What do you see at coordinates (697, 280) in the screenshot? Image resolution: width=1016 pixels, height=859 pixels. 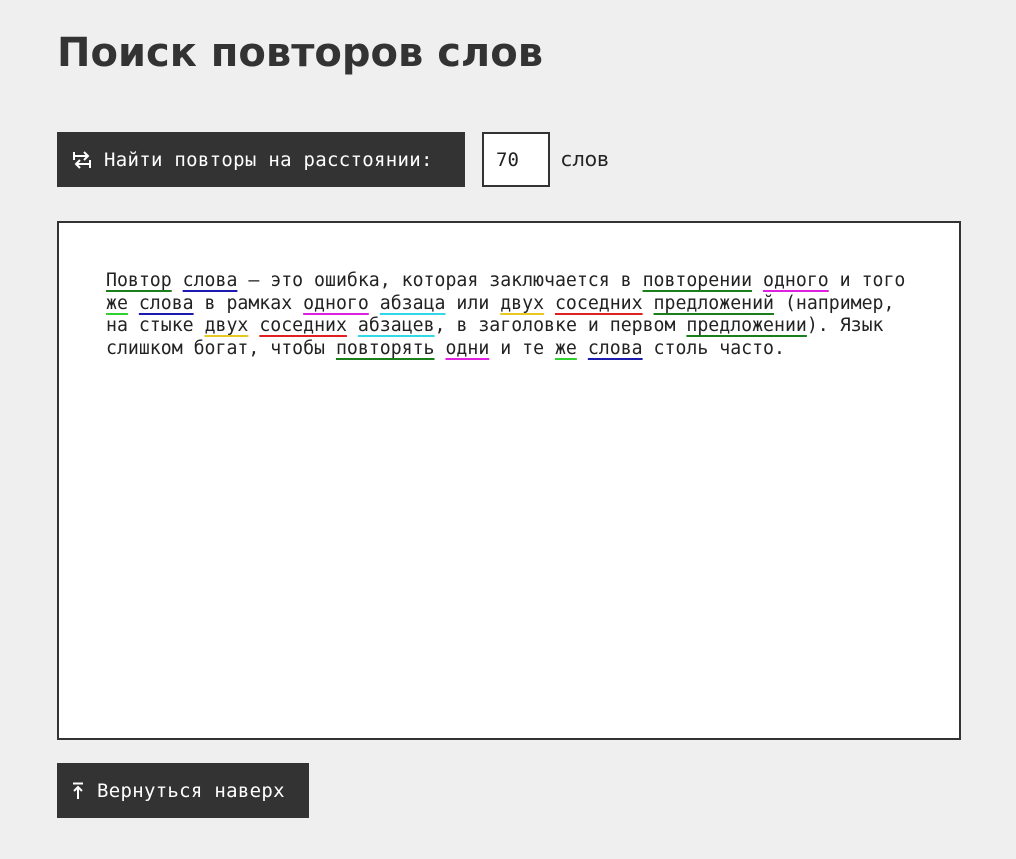 I see `repeated-word: повторении` at bounding box center [697, 280].